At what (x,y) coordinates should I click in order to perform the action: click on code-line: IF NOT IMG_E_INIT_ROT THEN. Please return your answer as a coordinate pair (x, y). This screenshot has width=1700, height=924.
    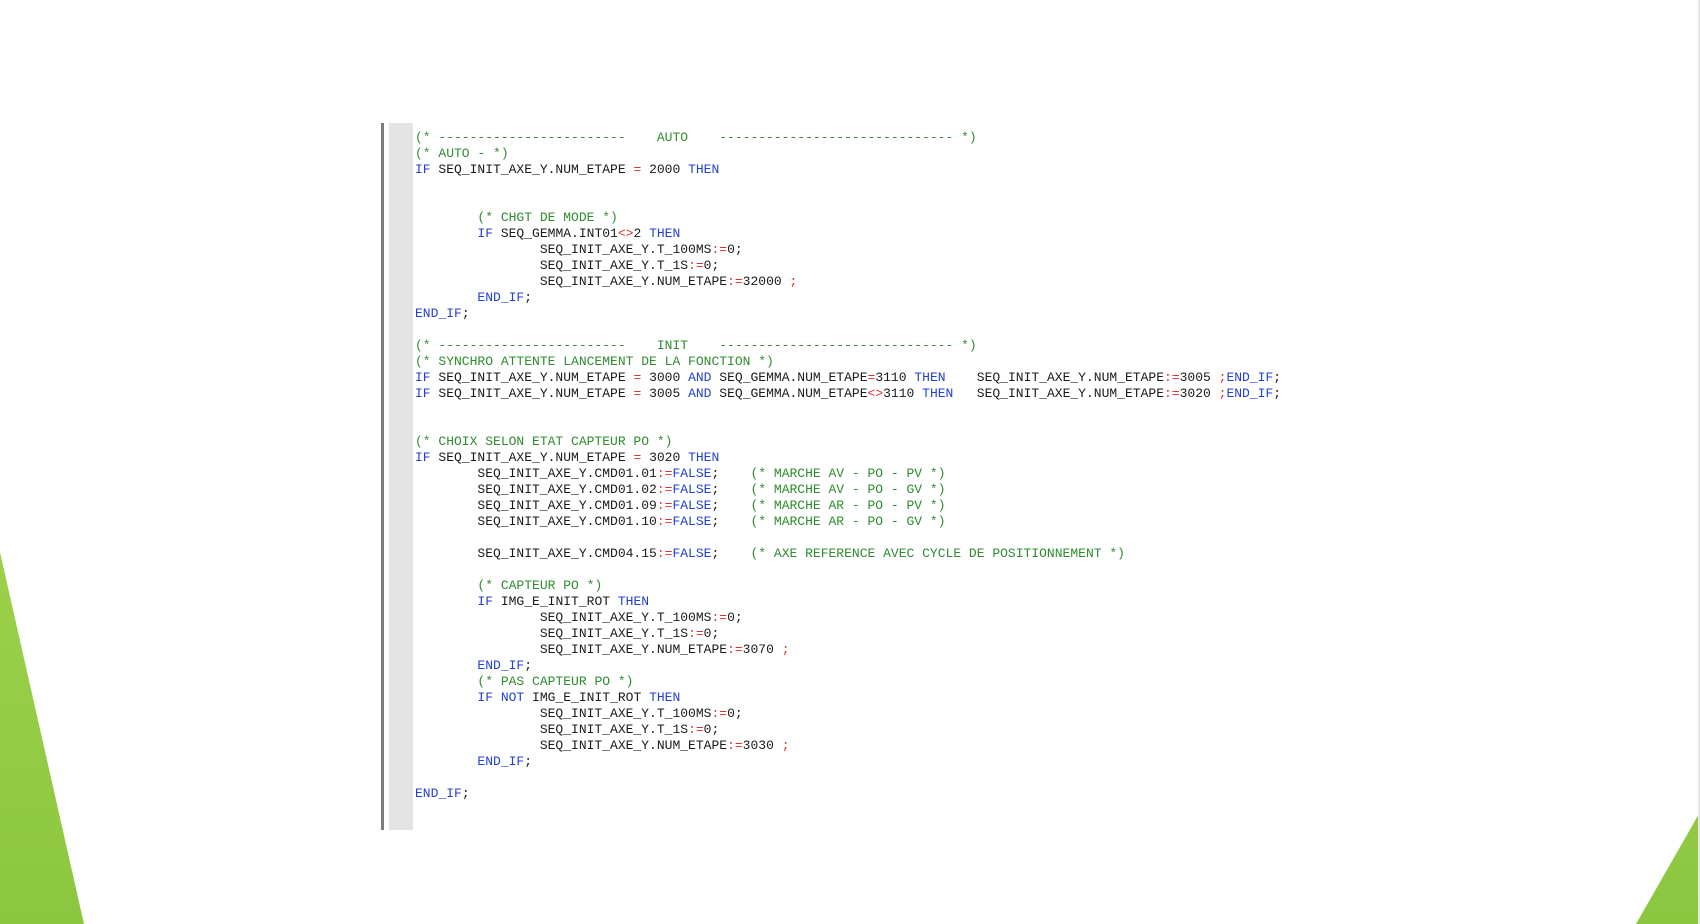
    Looking at the image, I should click on (848, 698).